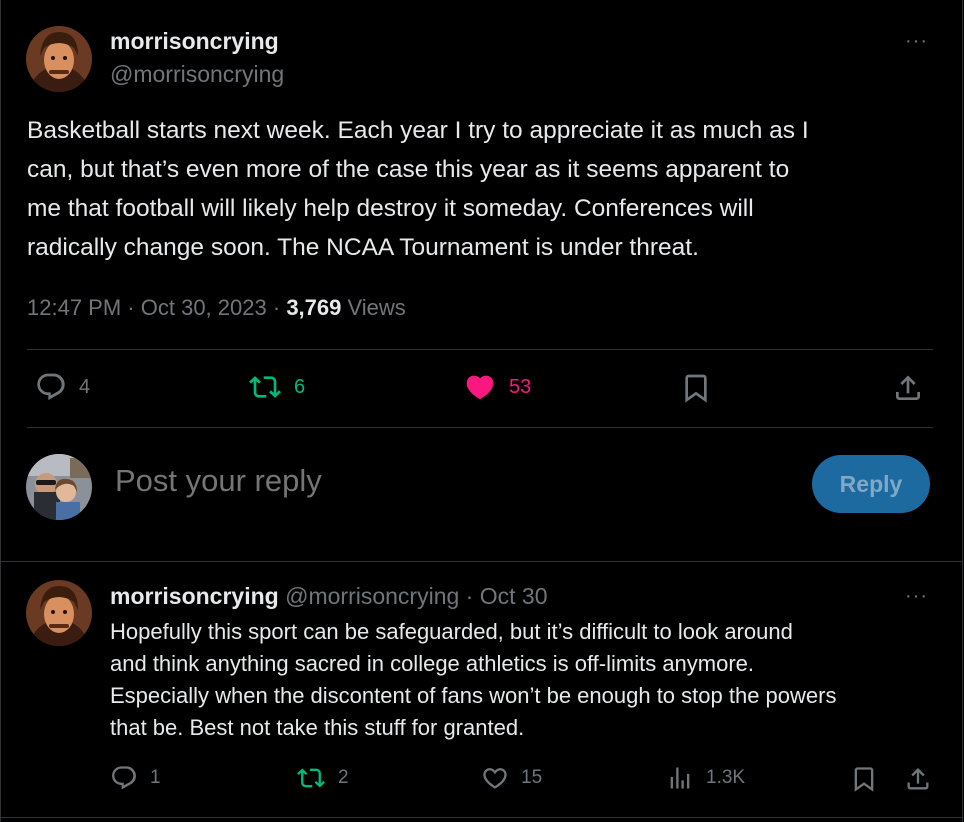  What do you see at coordinates (194, 596) in the screenshot?
I see `reply-author-name: morrisoncrying` at bounding box center [194, 596].